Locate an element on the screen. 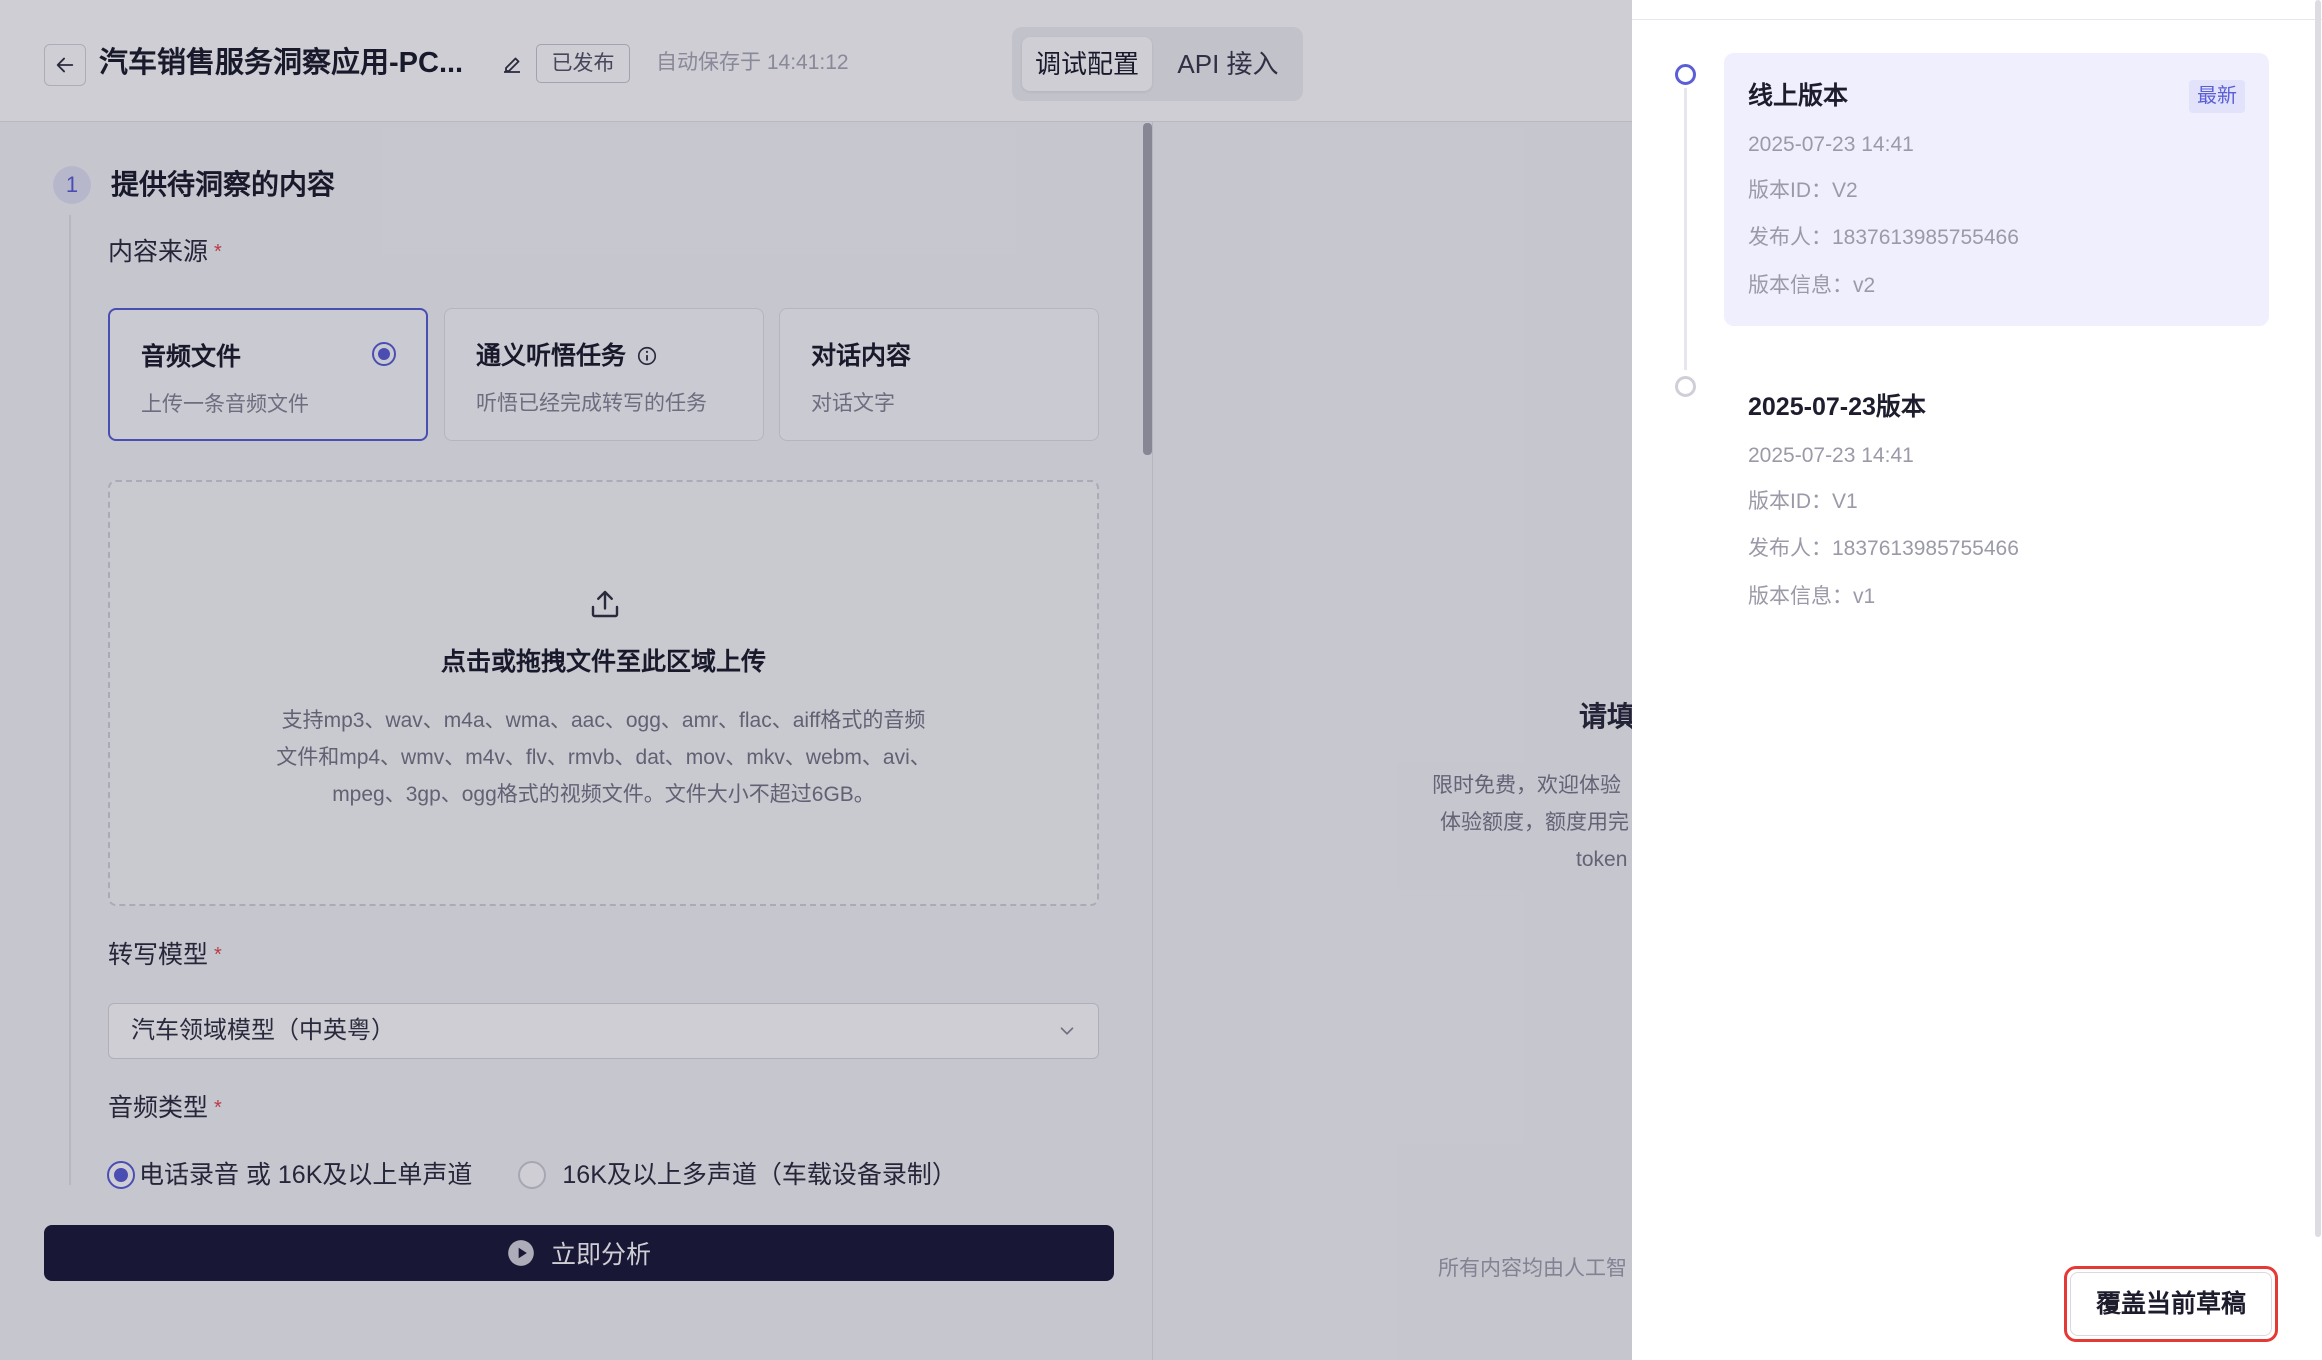  latest-badge: 最新 is located at coordinates (2217, 96).